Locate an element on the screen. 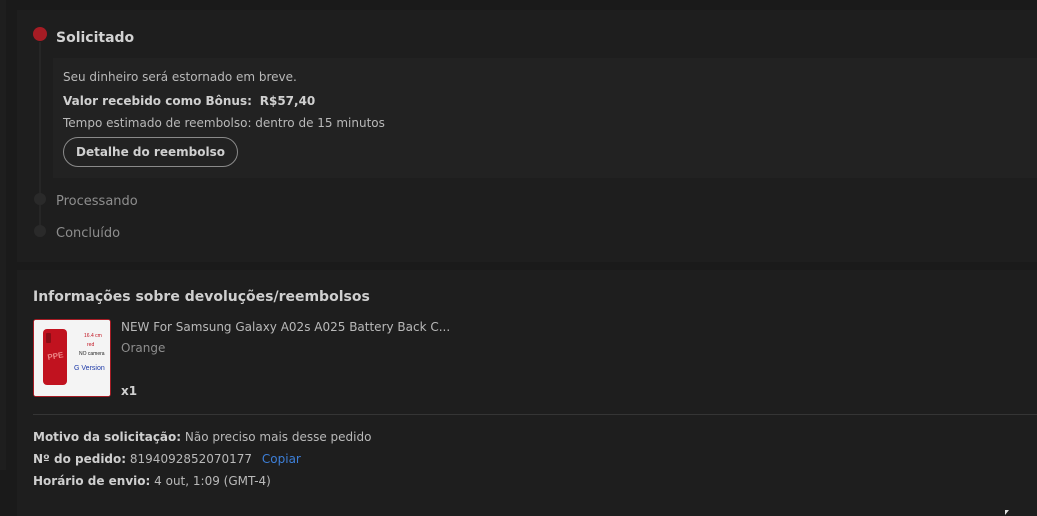 This screenshot has width=1037, height=516. divider is located at coordinates (535, 414).